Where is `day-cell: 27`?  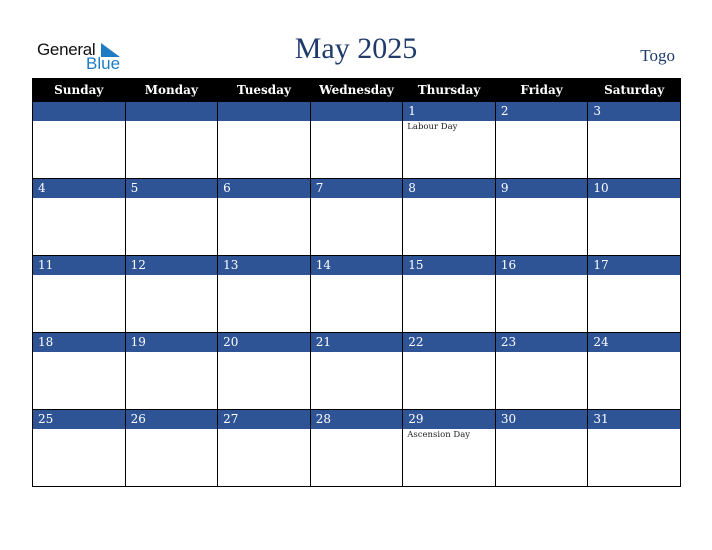
day-cell: 27 is located at coordinates (264, 448).